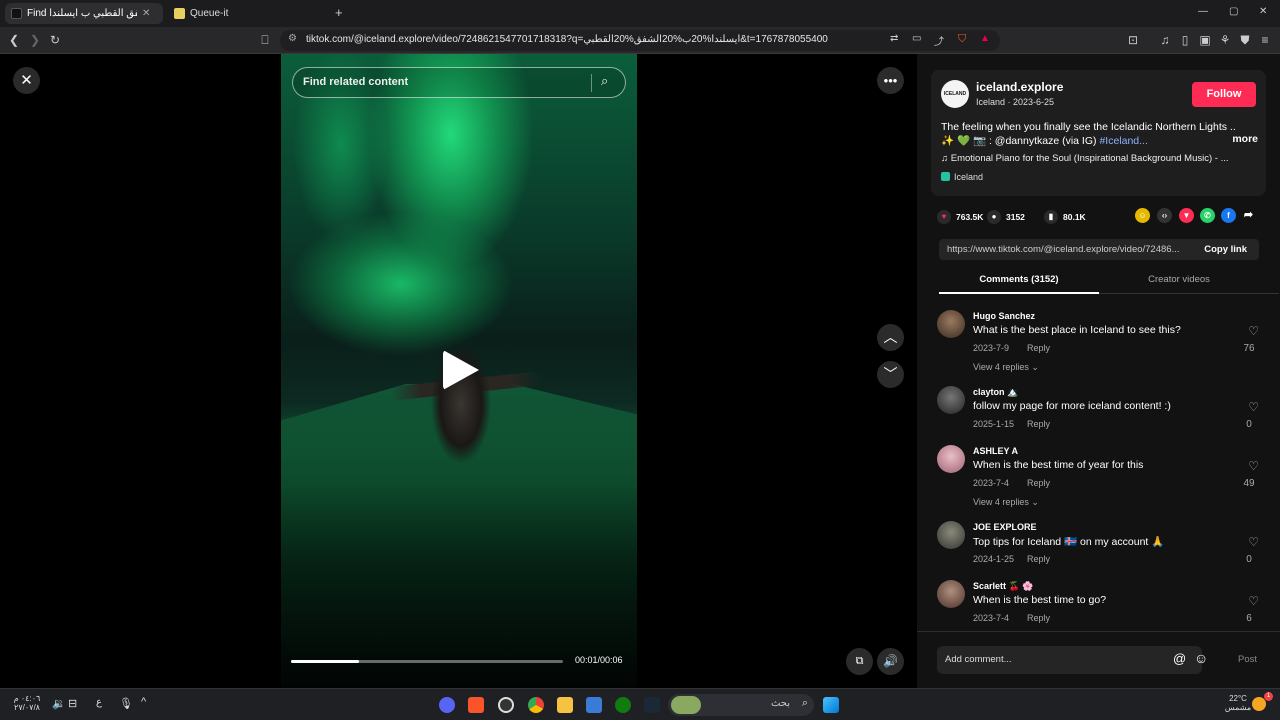 This screenshot has width=1280, height=720. Describe the element at coordinates (1205, 40) in the screenshot. I see `wallet-icon: ▣` at that location.